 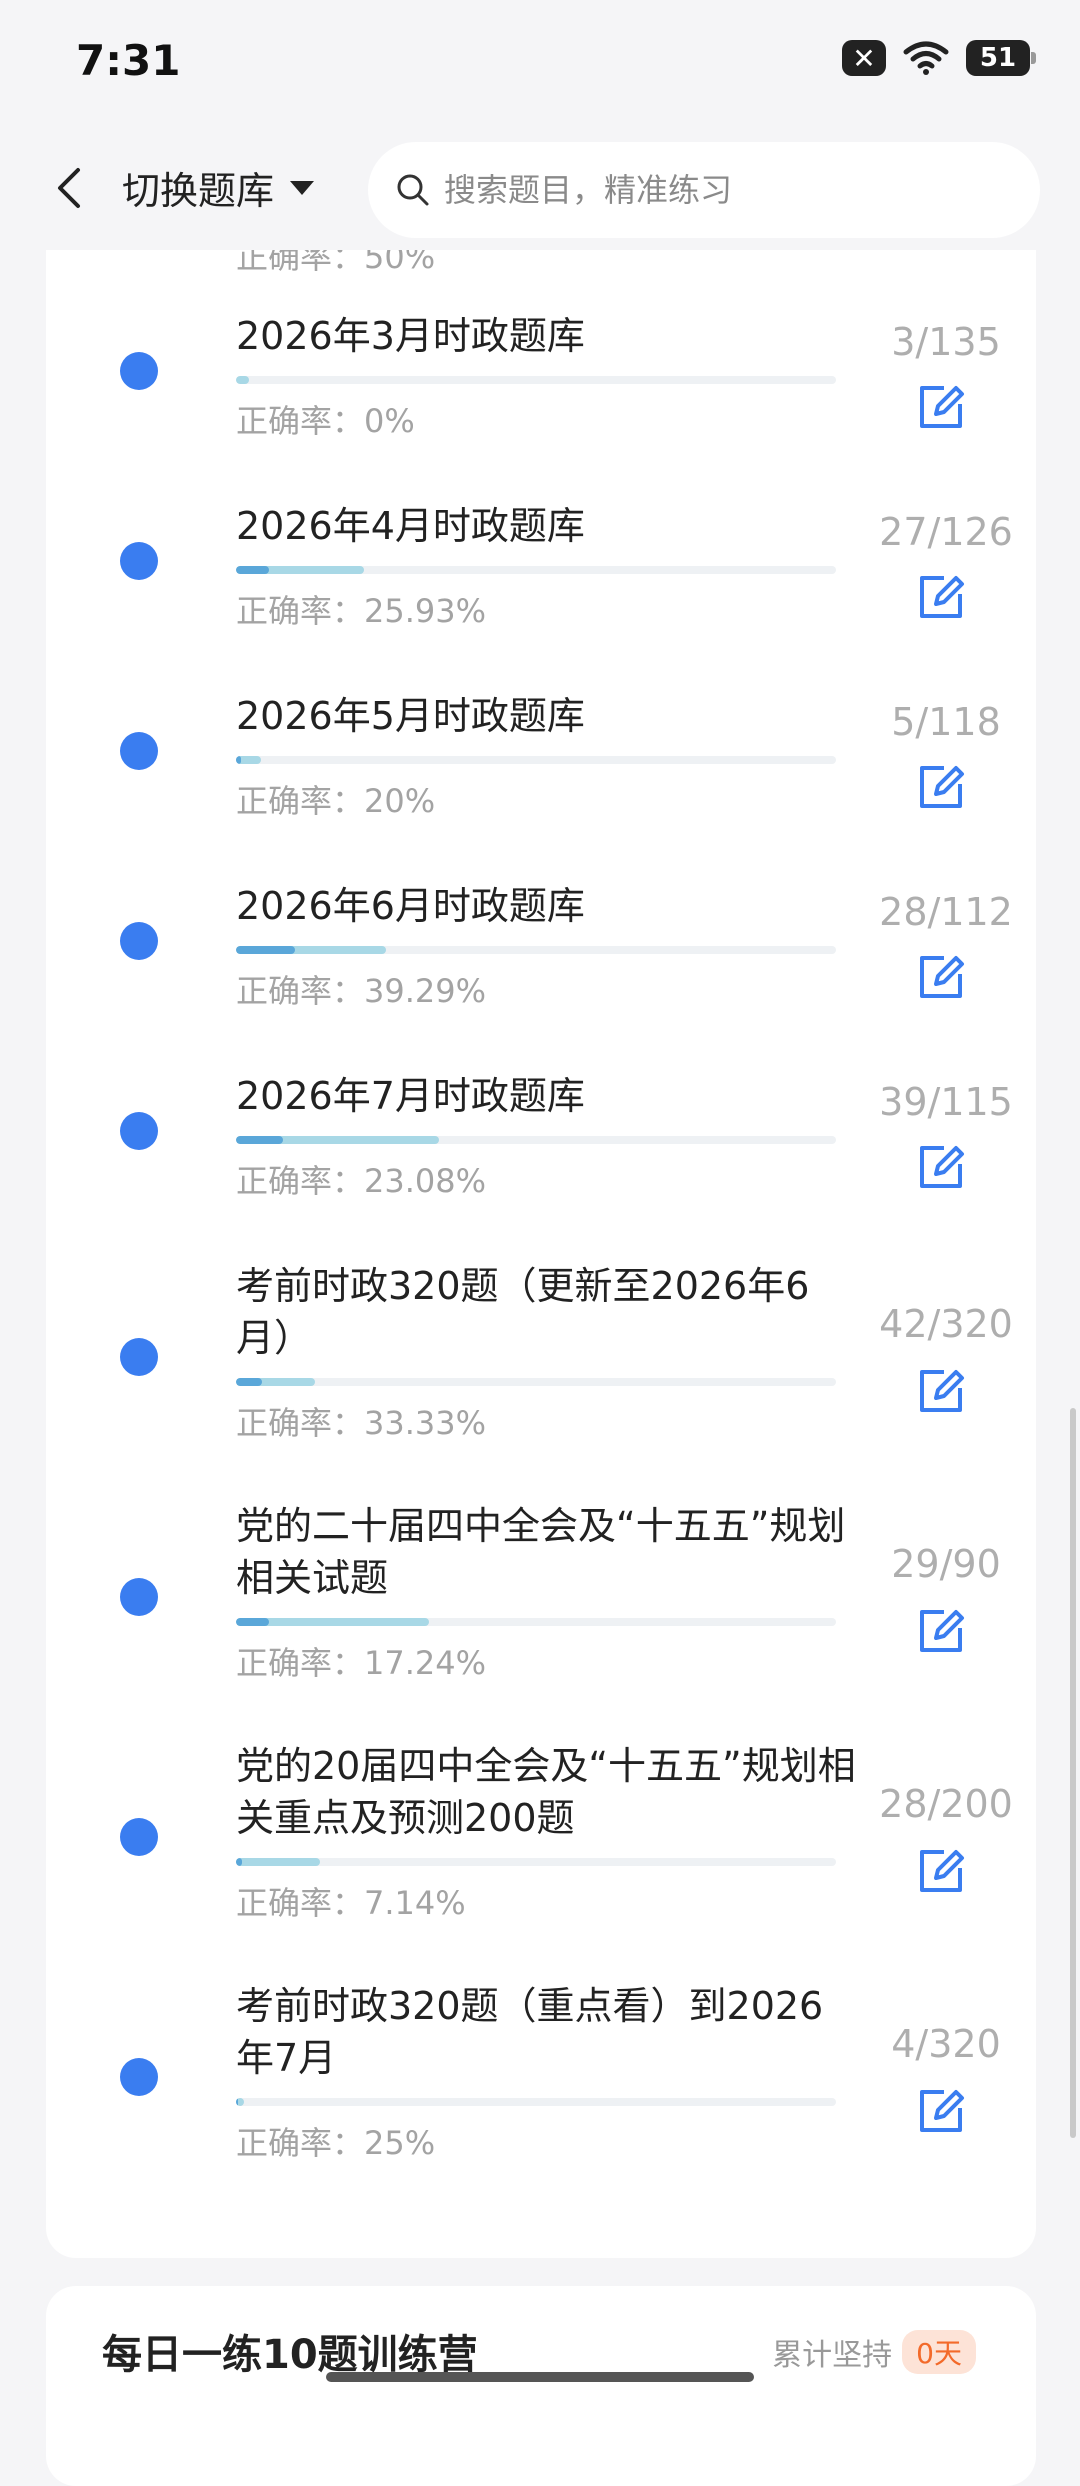 I want to click on accuracy-text: 正确率：23.08%, so click(x=361, y=1181).